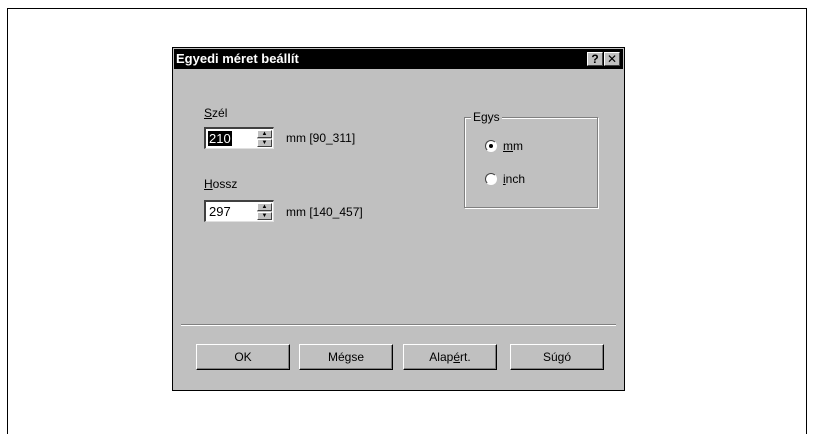 The height and width of the screenshot is (434, 815). Describe the element at coordinates (346, 357) in the screenshot. I see `cancel-button: Mégse` at that location.